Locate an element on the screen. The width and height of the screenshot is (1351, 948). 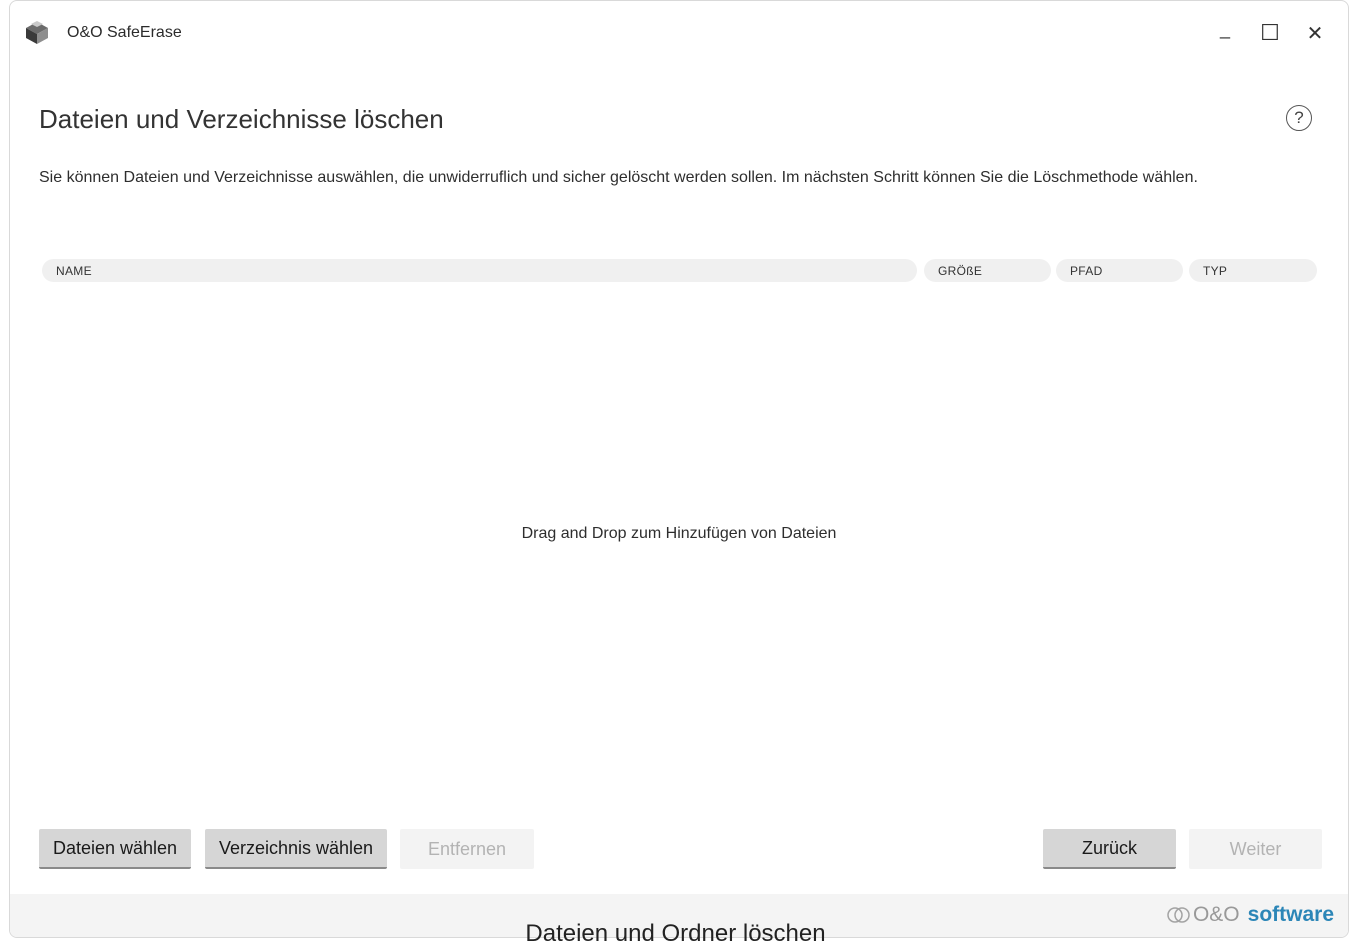
next-button: Weiter is located at coordinates (1255, 849).